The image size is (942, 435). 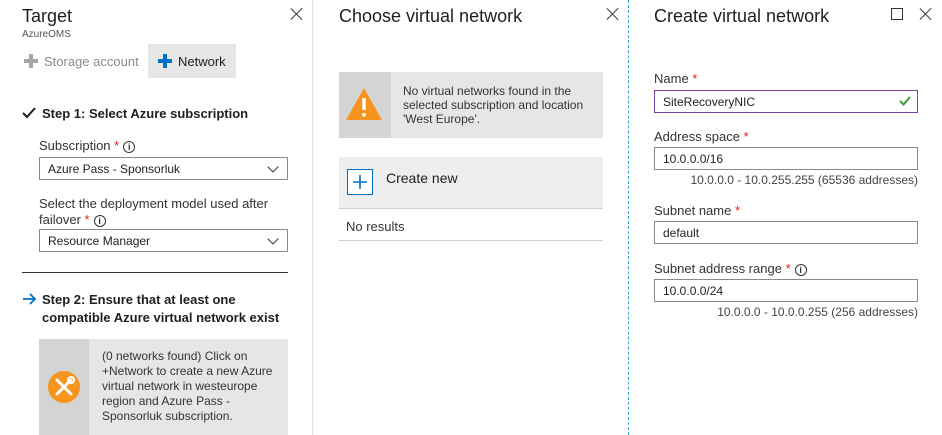 I want to click on tab-storage-account: Storage account, so click(x=81, y=61).